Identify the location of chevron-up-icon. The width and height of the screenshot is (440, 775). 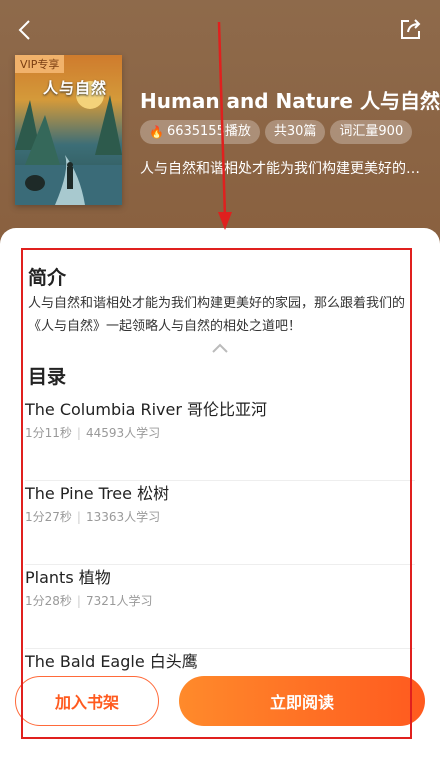
(220, 348).